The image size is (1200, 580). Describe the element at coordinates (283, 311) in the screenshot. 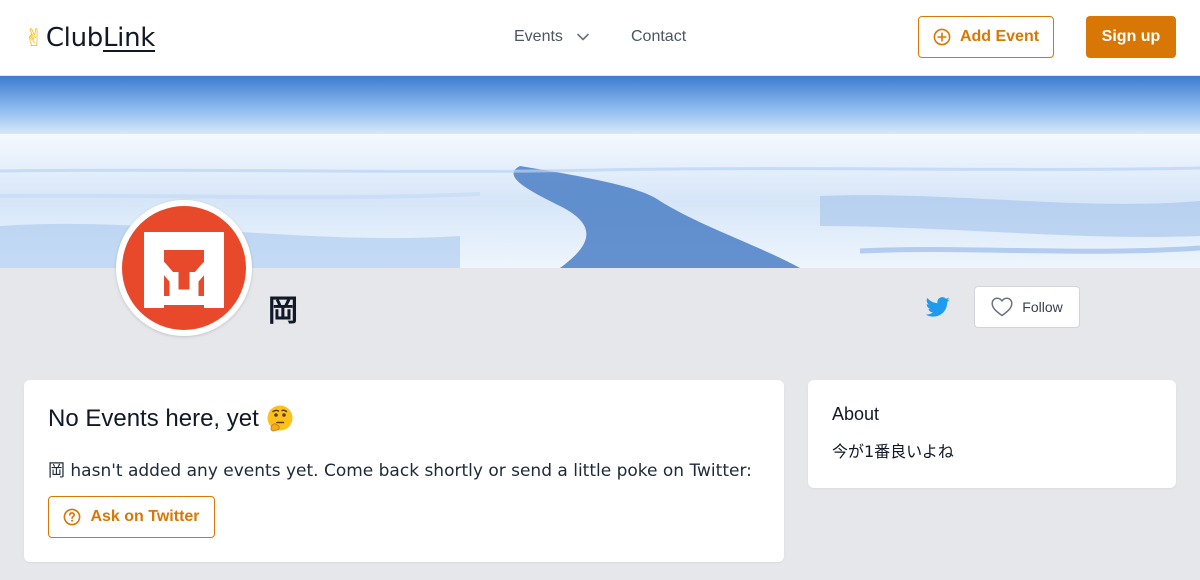

I see `profile-name: 岡` at that location.